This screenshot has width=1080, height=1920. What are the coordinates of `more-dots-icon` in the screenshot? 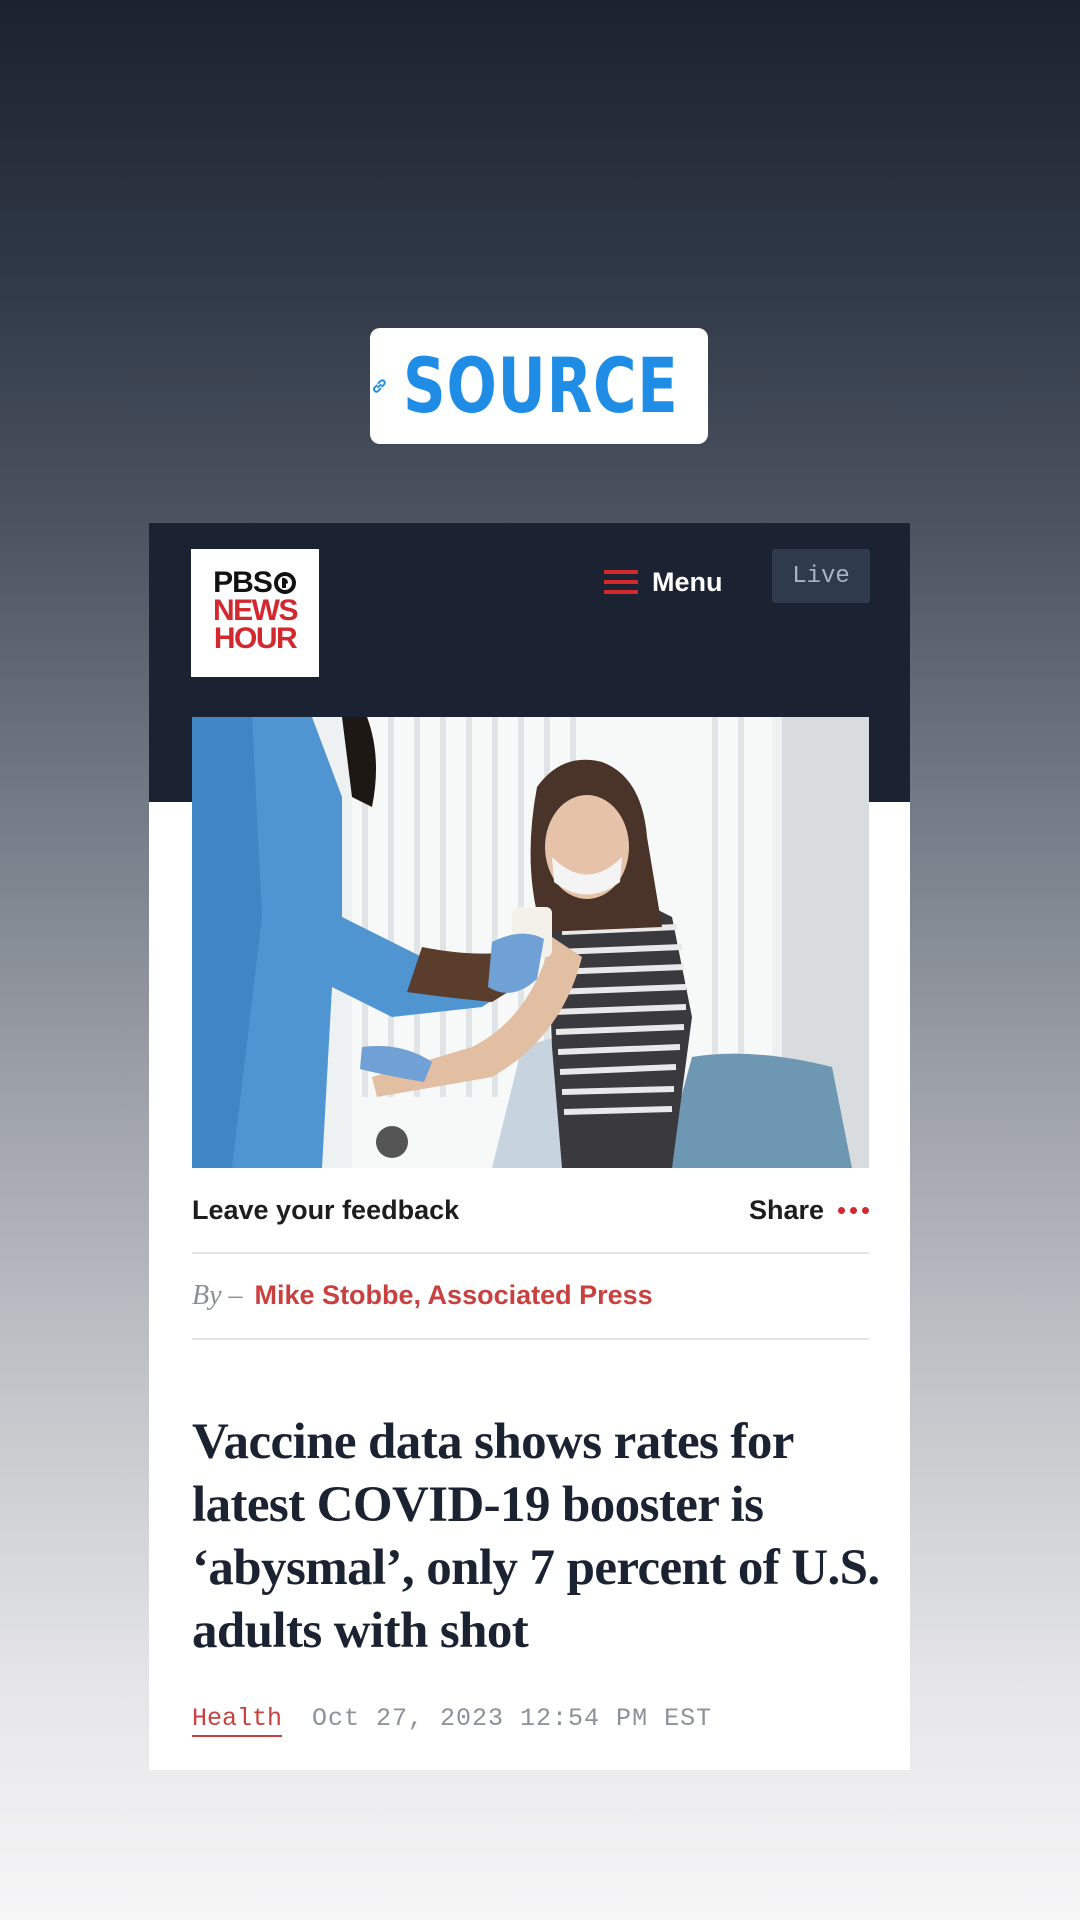 It's located at (853, 1210).